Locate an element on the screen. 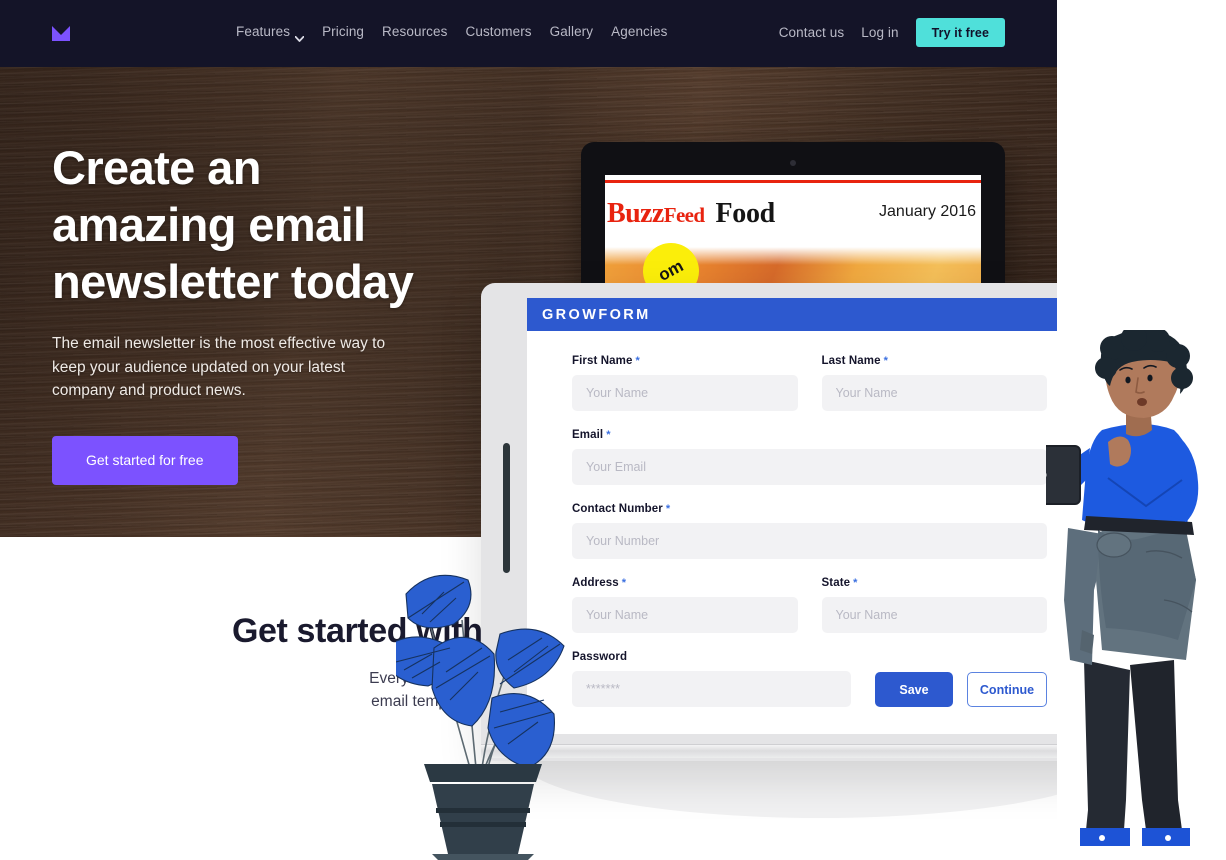 The width and height of the screenshot is (1226, 860). form-row-password: Password Save Continue is located at coordinates (809, 679).